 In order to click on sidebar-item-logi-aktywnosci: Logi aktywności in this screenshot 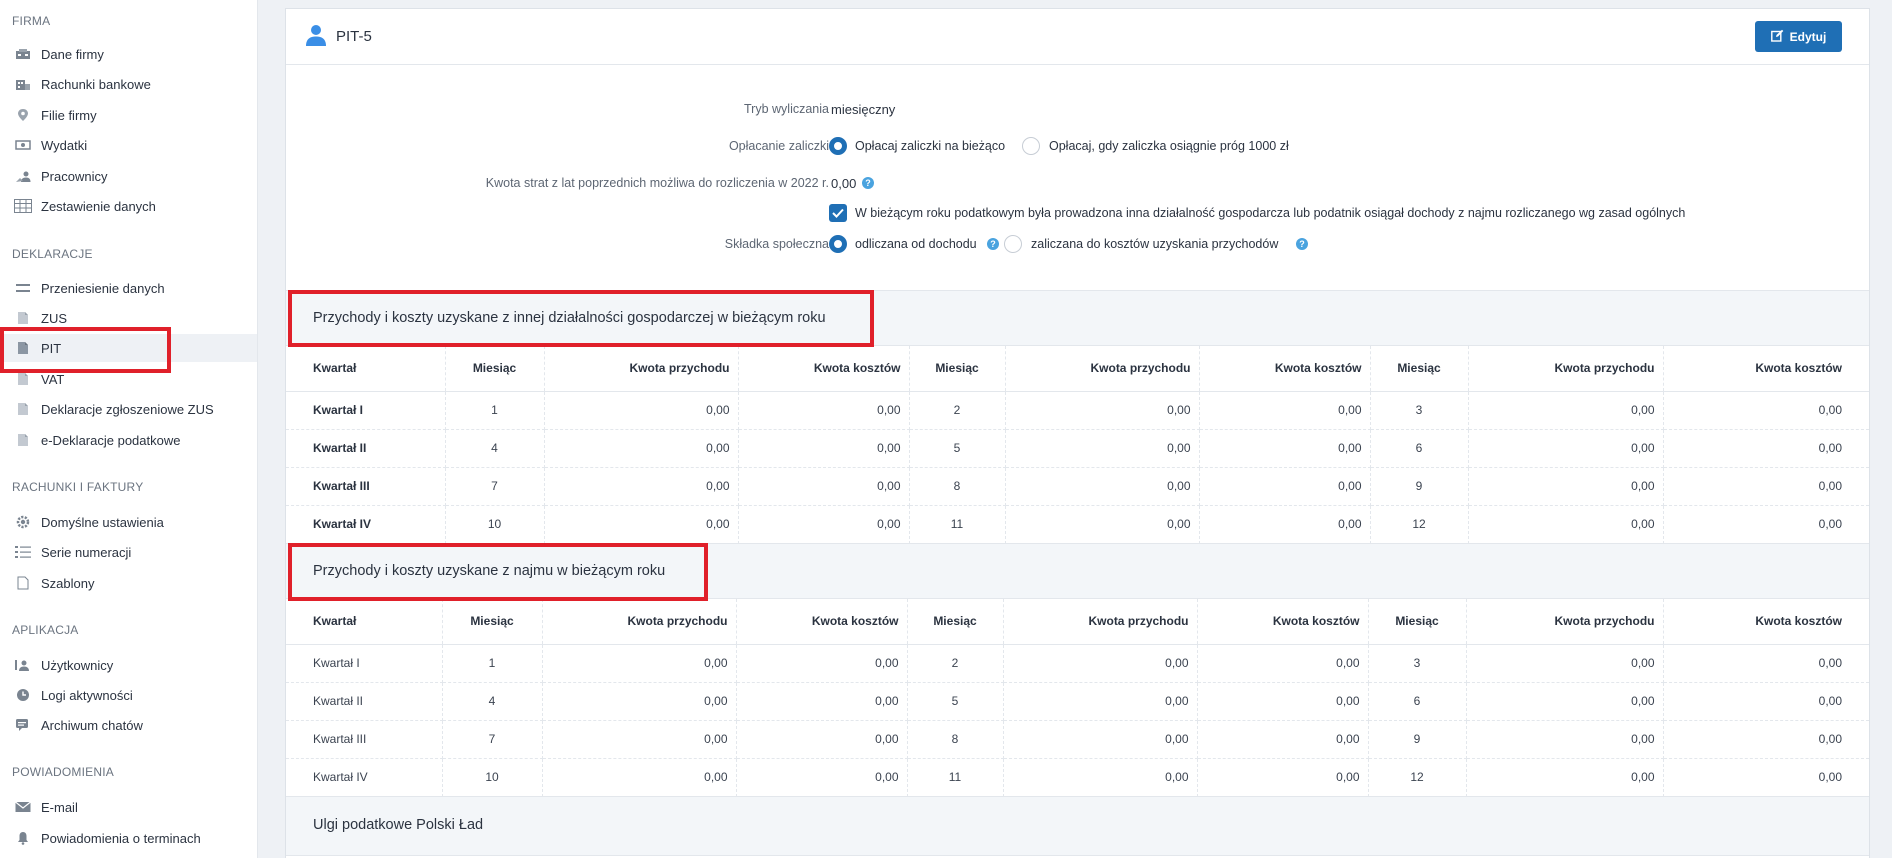, I will do `click(128, 695)`.